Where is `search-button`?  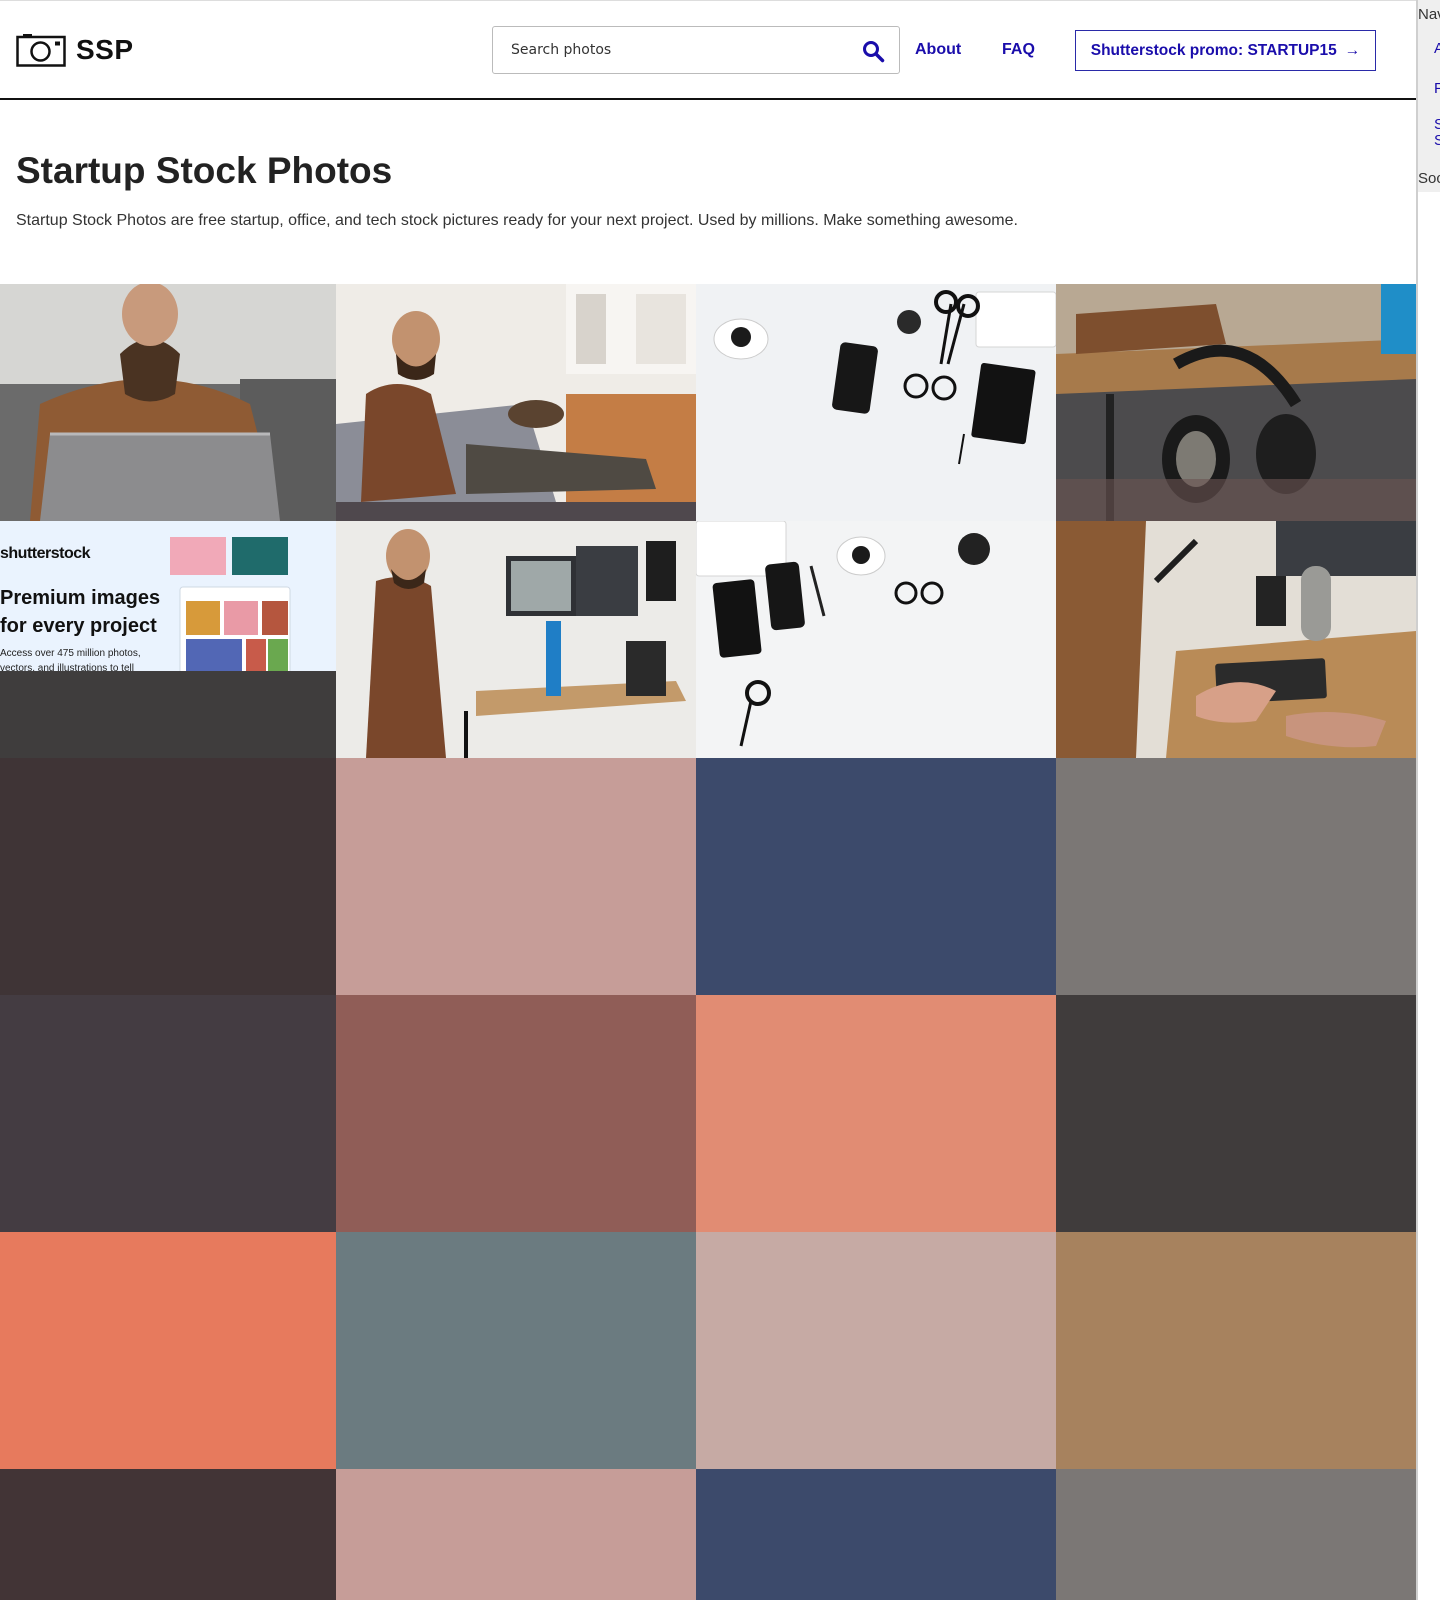
search-button is located at coordinates (873, 51).